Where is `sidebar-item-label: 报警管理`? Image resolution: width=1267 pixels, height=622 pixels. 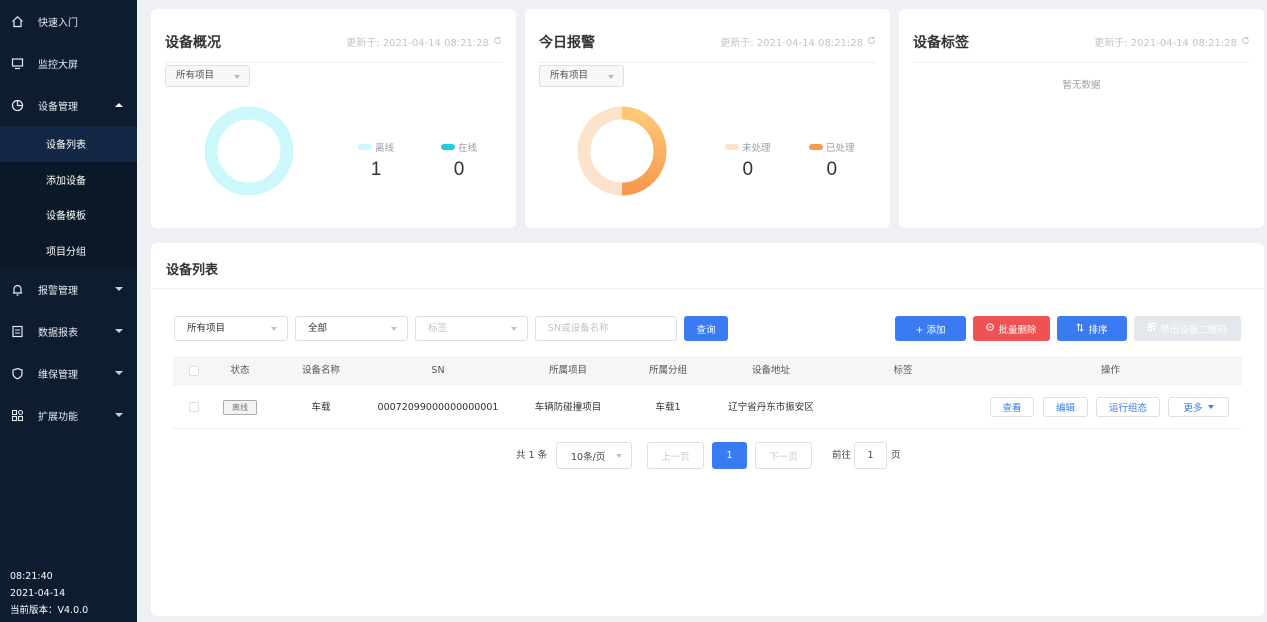
sidebar-item-label: 报警管理 is located at coordinates (58, 291).